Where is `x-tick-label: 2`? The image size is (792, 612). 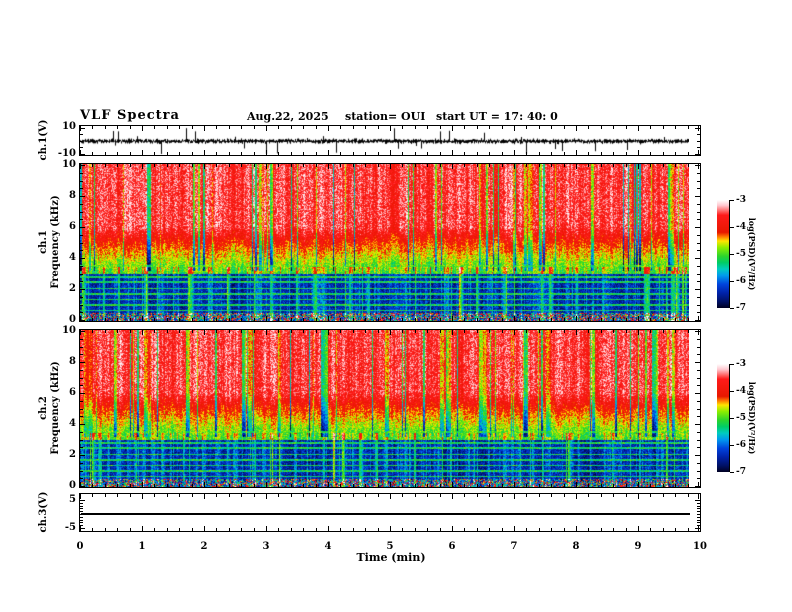
x-tick-label: 2 is located at coordinates (204, 546).